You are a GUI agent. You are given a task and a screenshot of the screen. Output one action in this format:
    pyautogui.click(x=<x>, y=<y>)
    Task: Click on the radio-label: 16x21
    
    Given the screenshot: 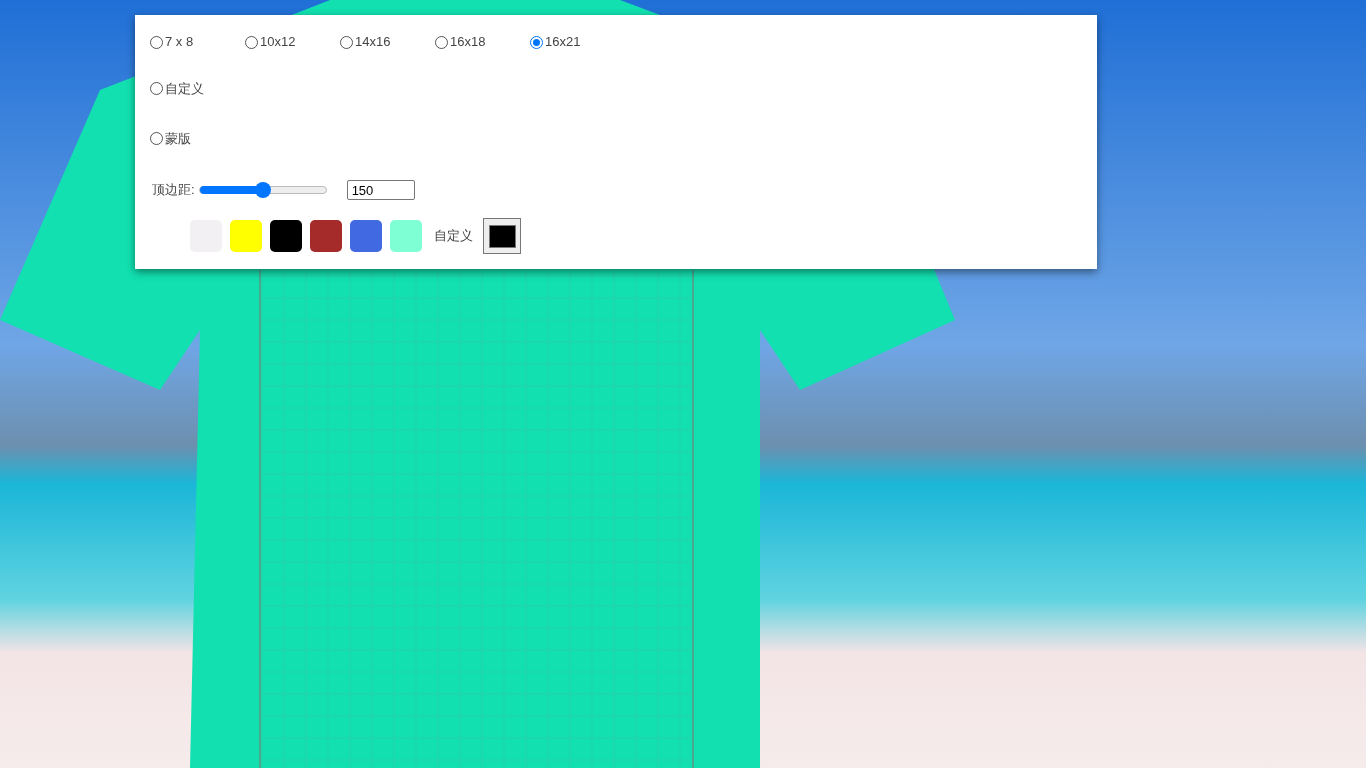 What is the action you would take?
    pyautogui.click(x=563, y=42)
    